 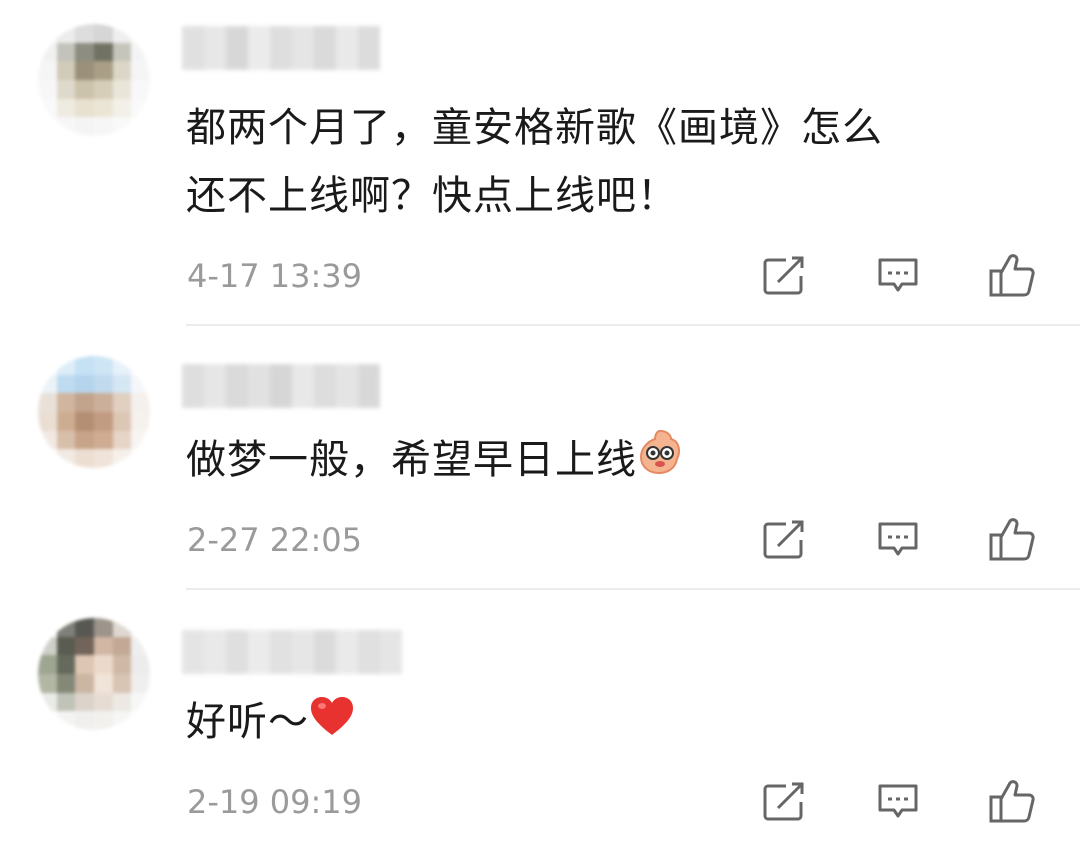 I want to click on comment-text: 做梦一般，希望早日上线, so click(x=616, y=461).